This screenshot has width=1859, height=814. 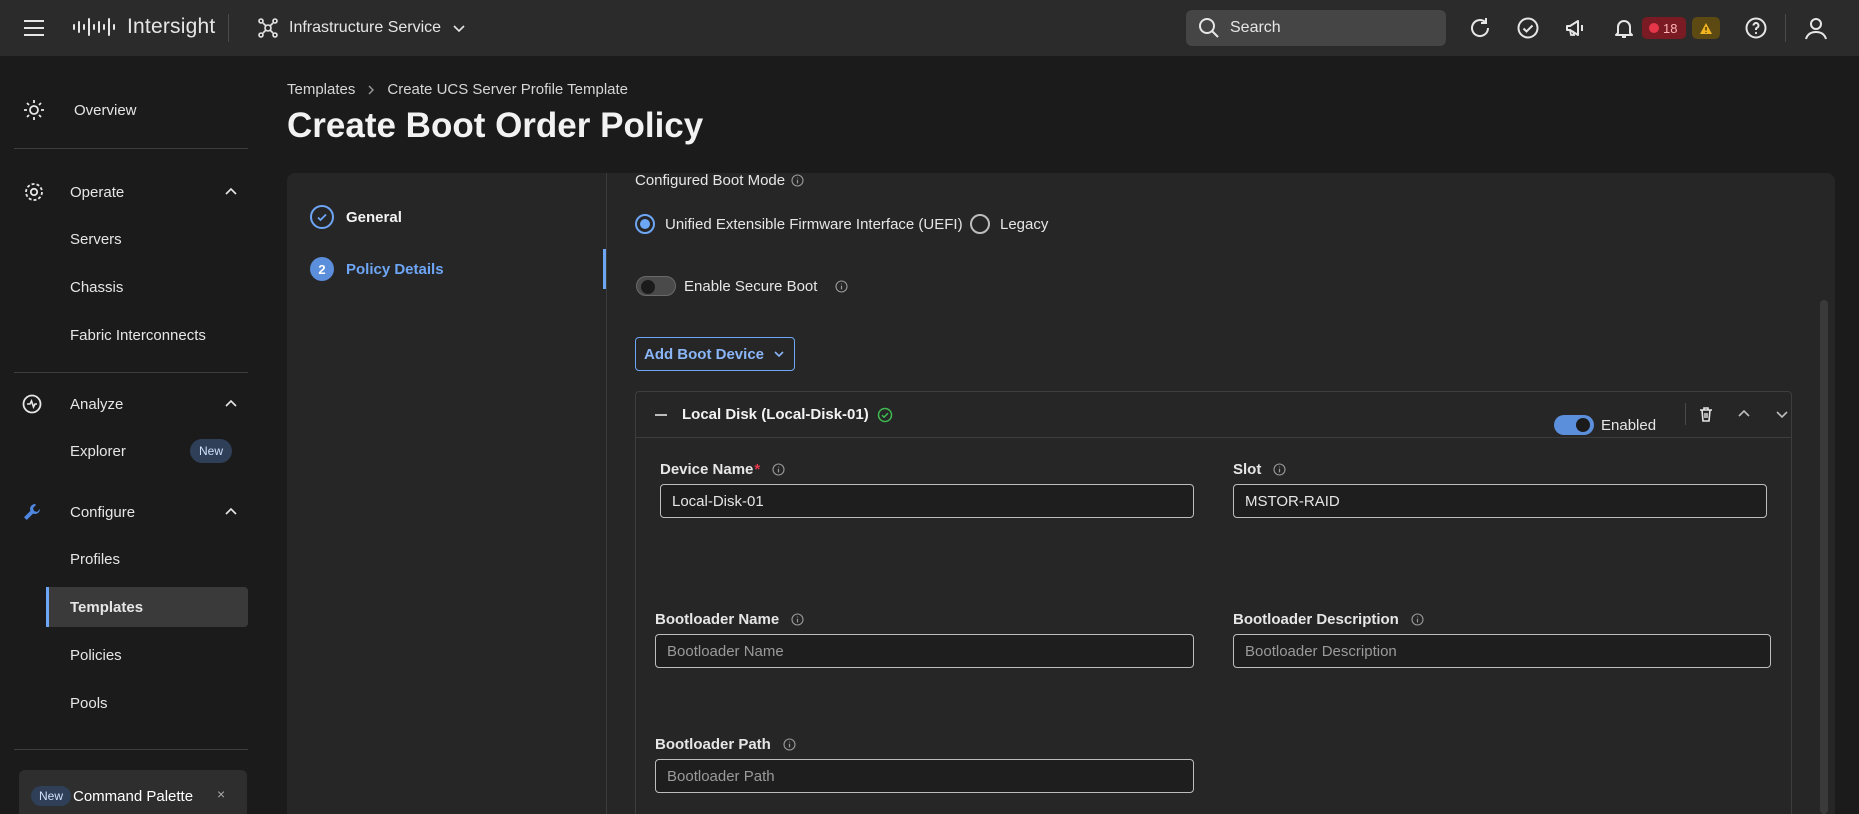 What do you see at coordinates (131, 110) in the screenshot?
I see `sidebar-item-overview: Overview` at bounding box center [131, 110].